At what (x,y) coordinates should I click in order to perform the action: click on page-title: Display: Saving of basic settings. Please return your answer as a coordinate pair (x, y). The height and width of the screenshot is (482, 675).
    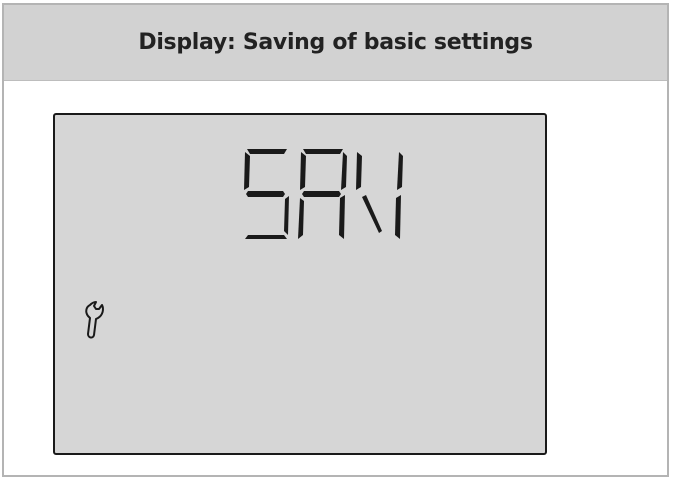
    Looking at the image, I should click on (335, 42).